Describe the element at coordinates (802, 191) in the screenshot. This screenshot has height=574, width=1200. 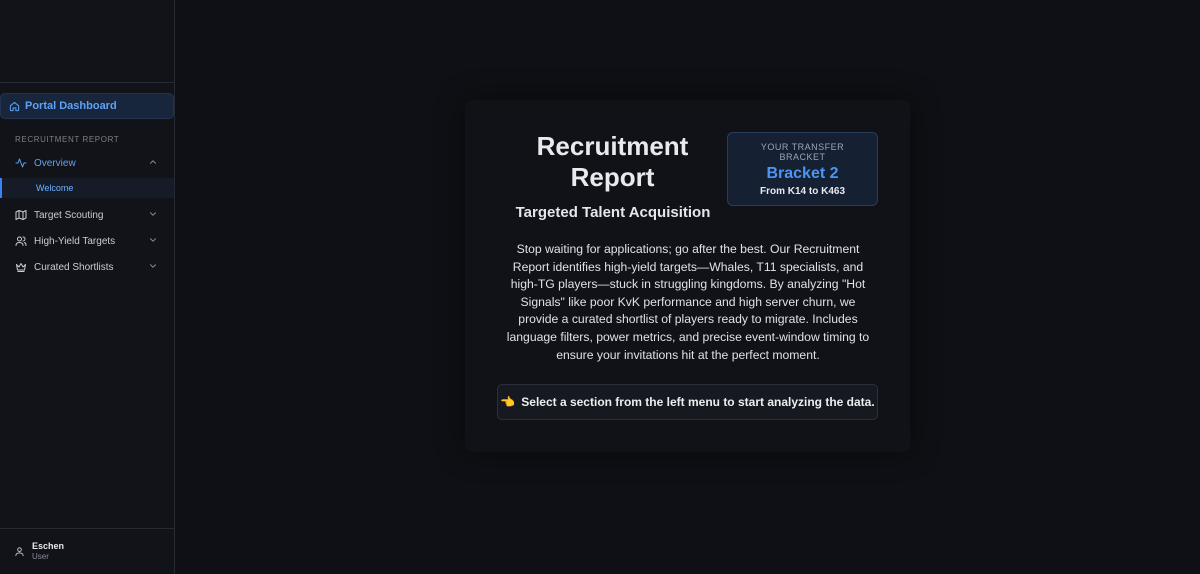
I see `bracket-range: From K14 to K463` at that location.